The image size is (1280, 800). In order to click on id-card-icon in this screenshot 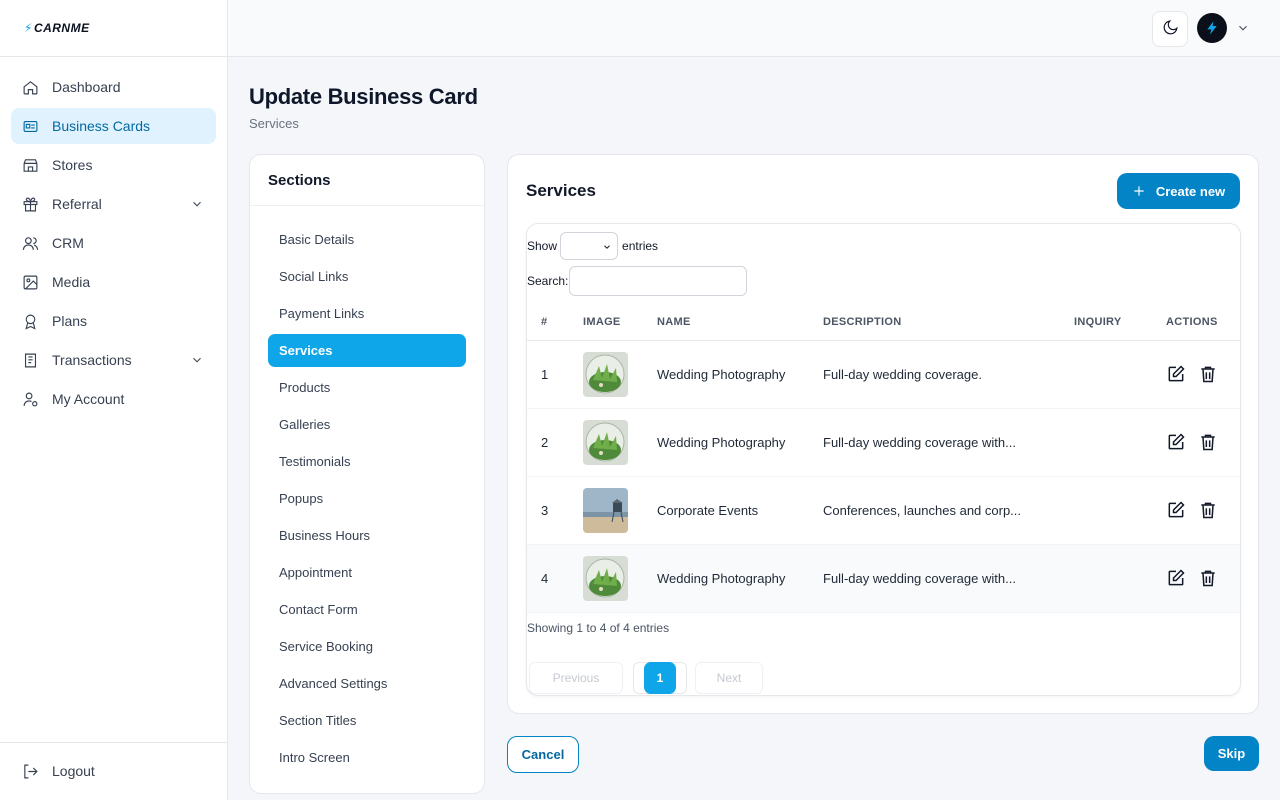, I will do `click(30, 126)`.